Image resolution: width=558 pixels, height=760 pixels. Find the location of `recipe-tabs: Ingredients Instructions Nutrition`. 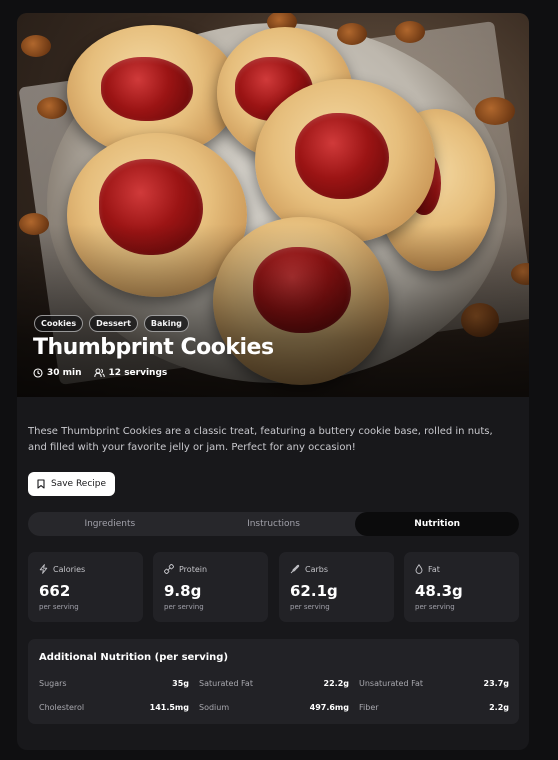

recipe-tabs: Ingredients Instructions Nutrition is located at coordinates (274, 524).